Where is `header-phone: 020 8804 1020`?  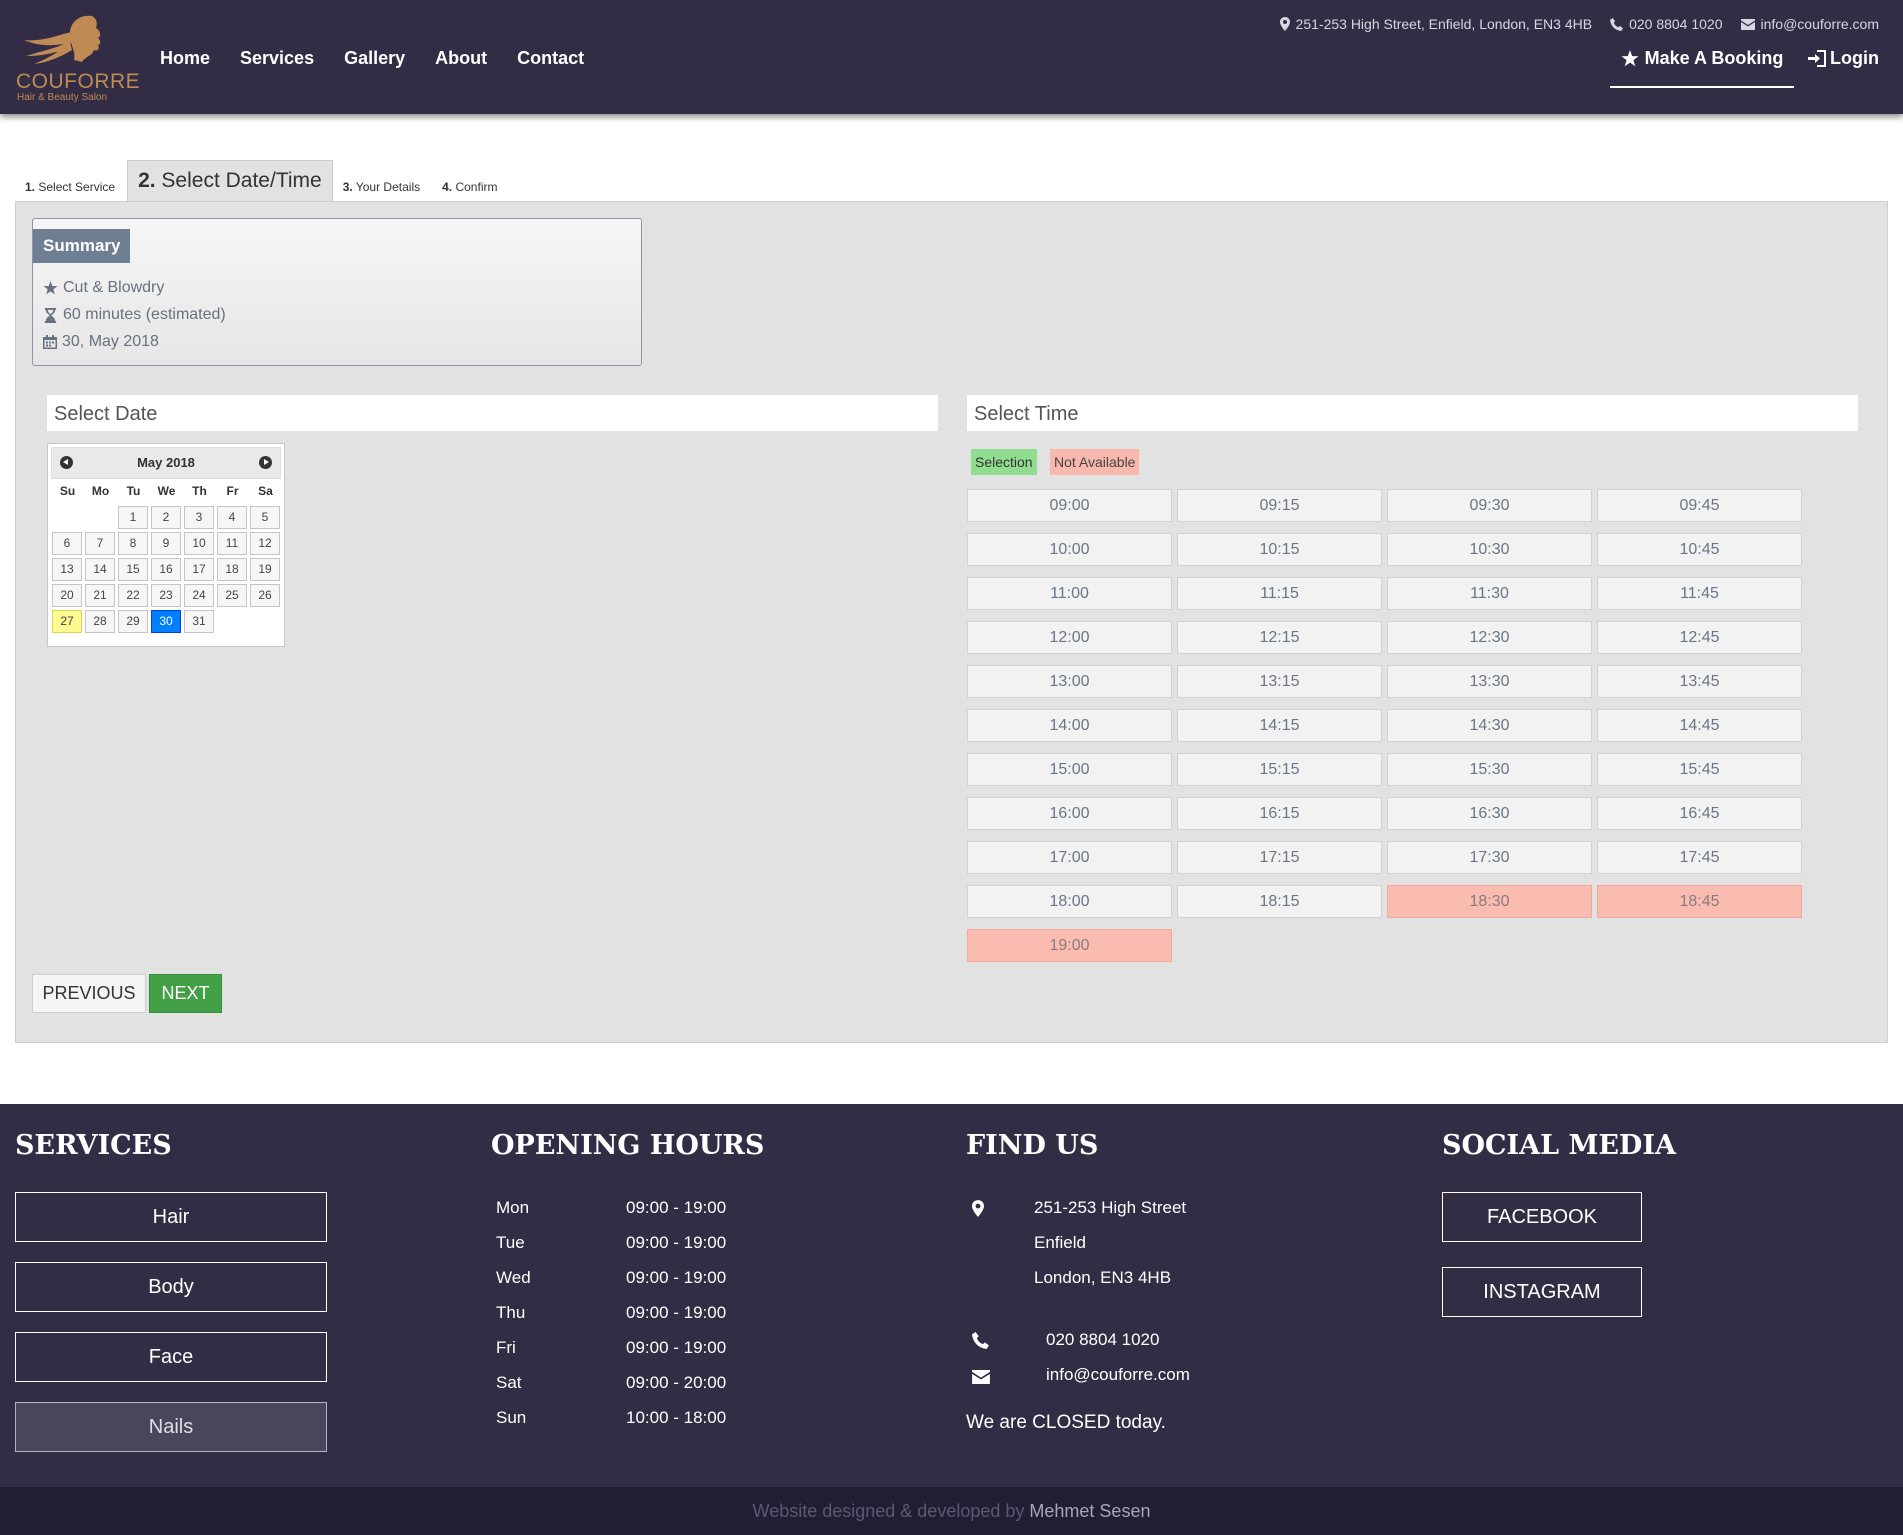
header-phone: 020 8804 1020 is located at coordinates (1666, 24).